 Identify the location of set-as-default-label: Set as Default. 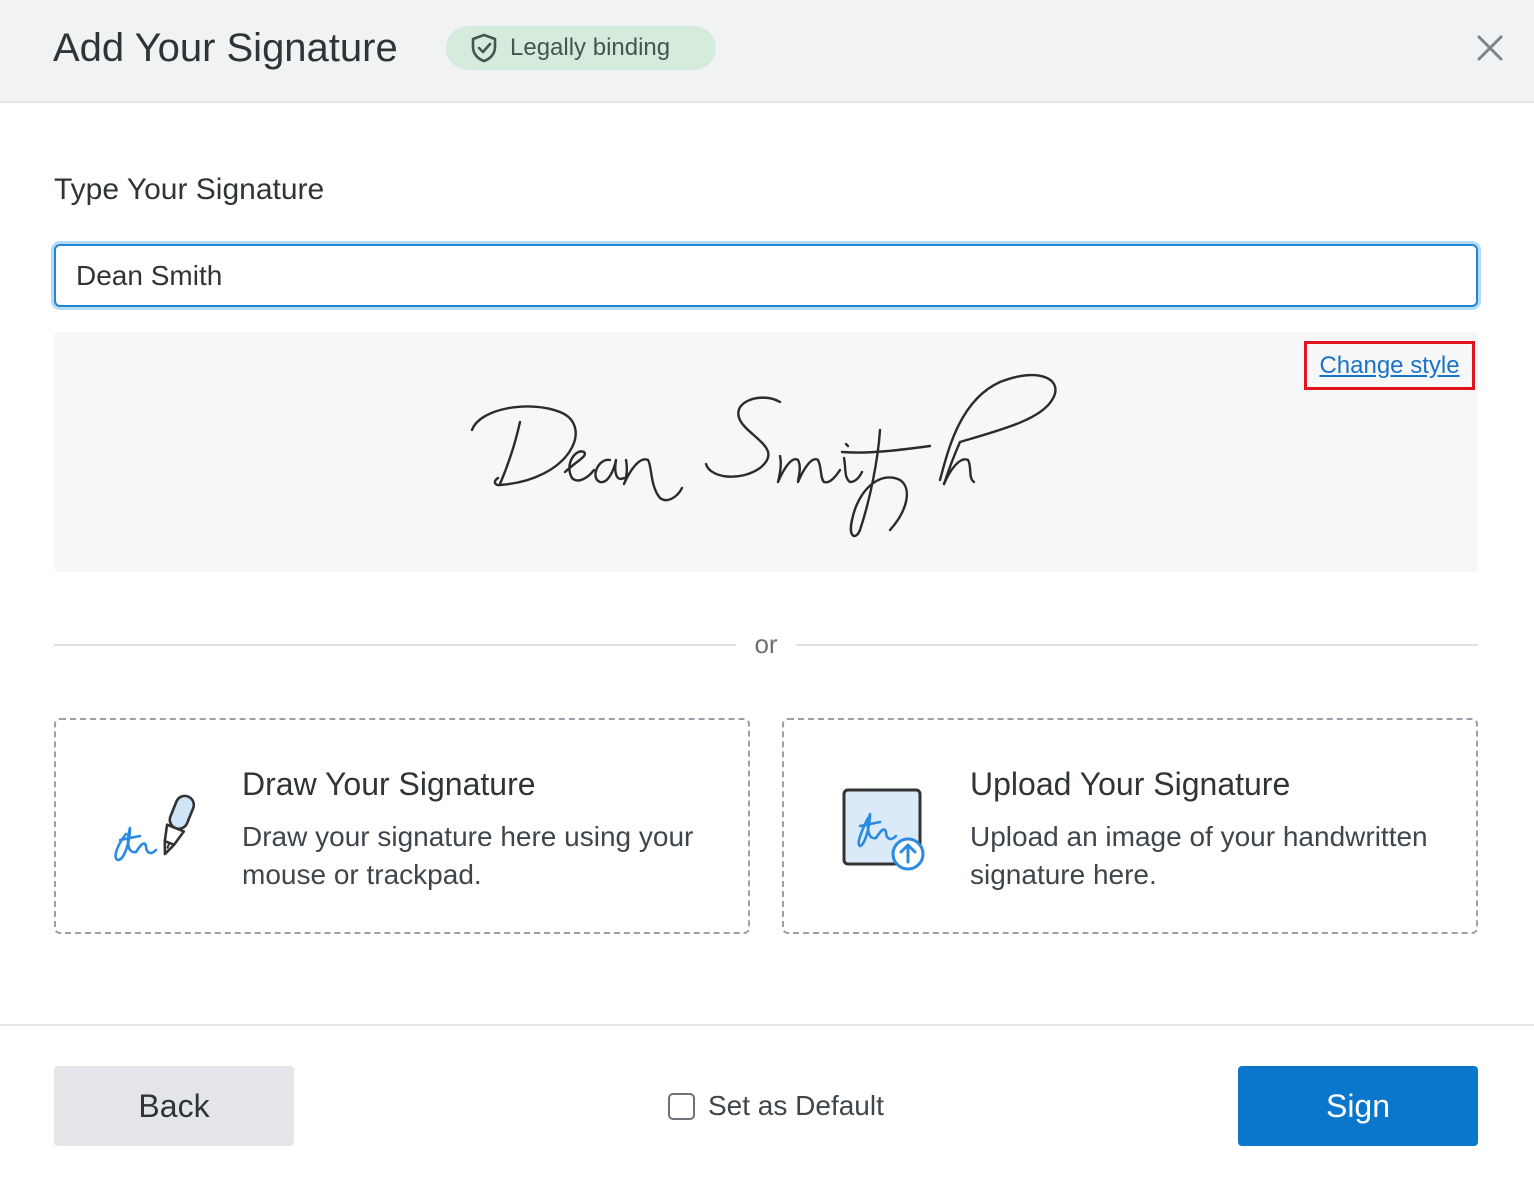
(796, 1105).